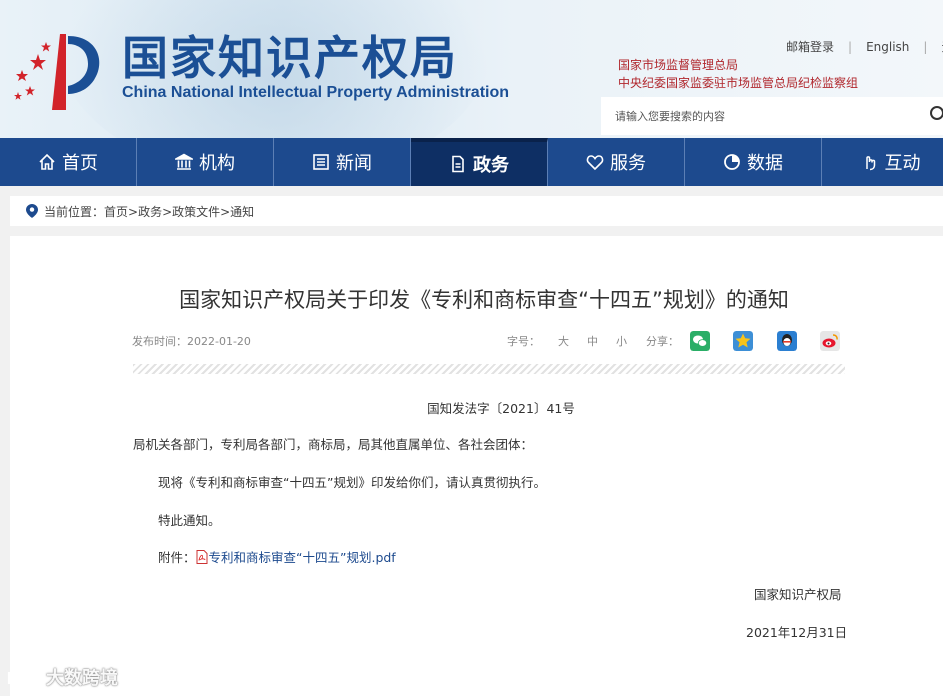  What do you see at coordinates (700, 341) in the screenshot?
I see `wechat-icon` at bounding box center [700, 341].